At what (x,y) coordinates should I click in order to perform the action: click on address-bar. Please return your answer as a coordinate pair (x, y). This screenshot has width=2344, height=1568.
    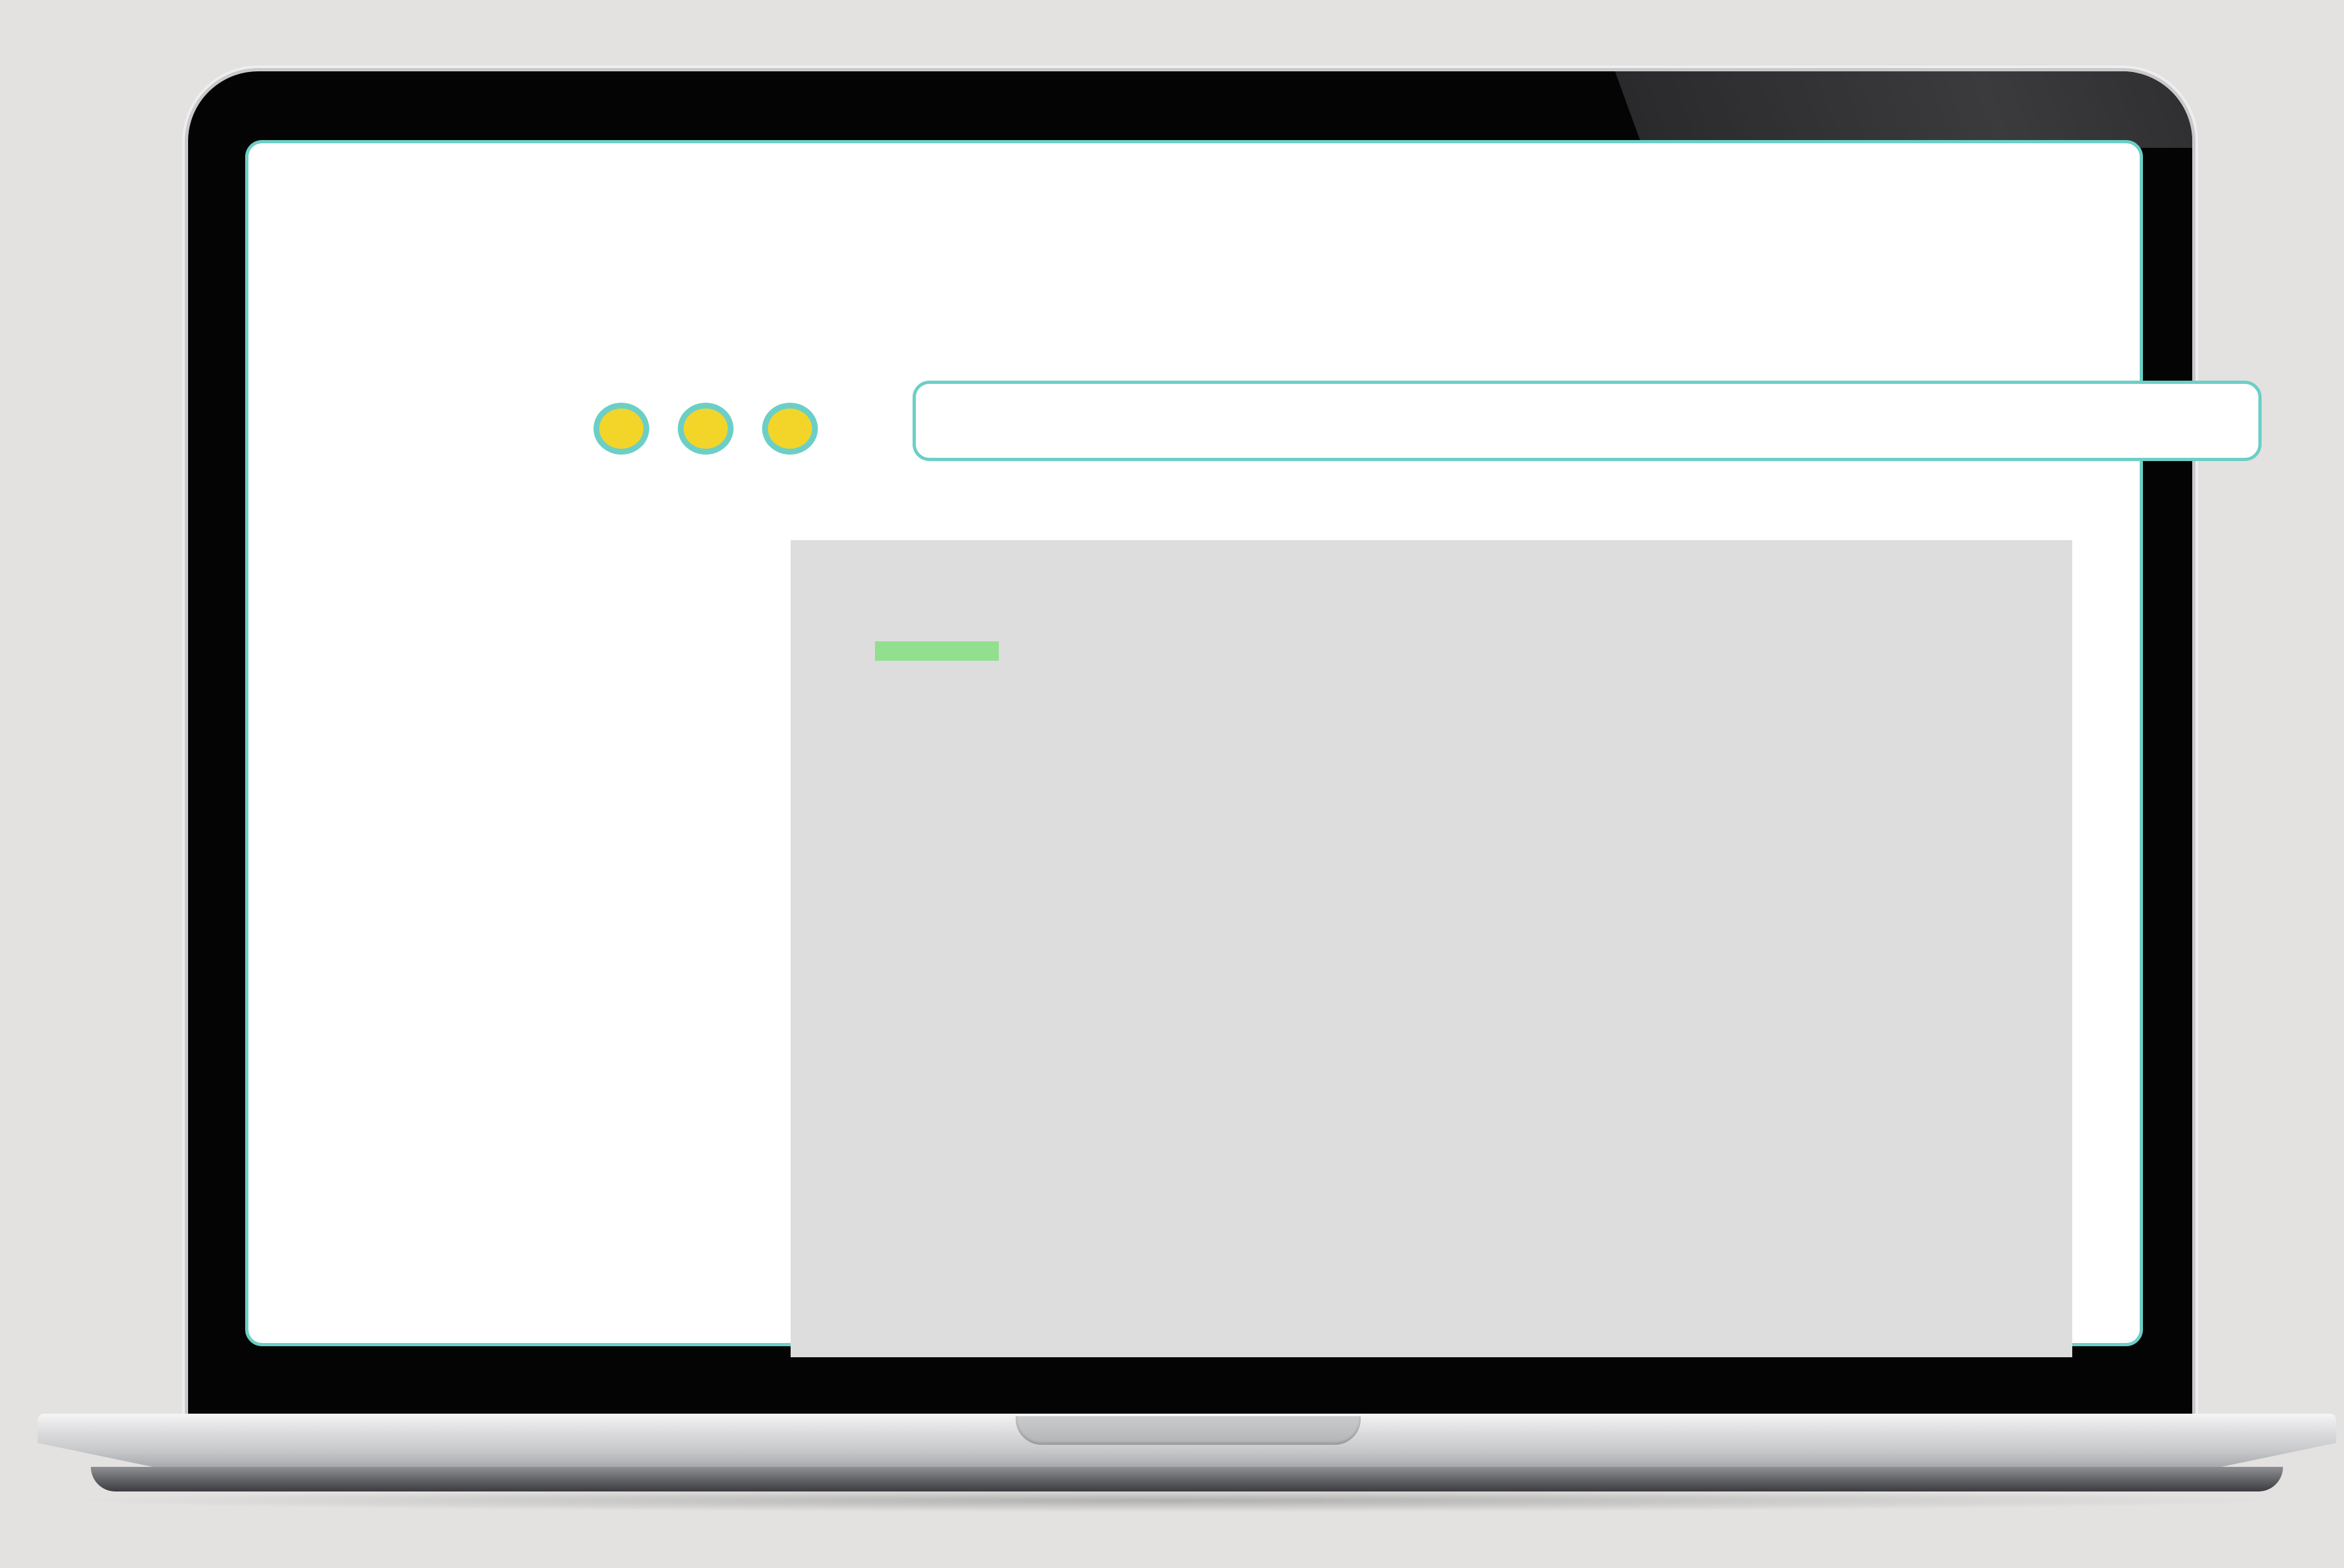
    Looking at the image, I should click on (1587, 421).